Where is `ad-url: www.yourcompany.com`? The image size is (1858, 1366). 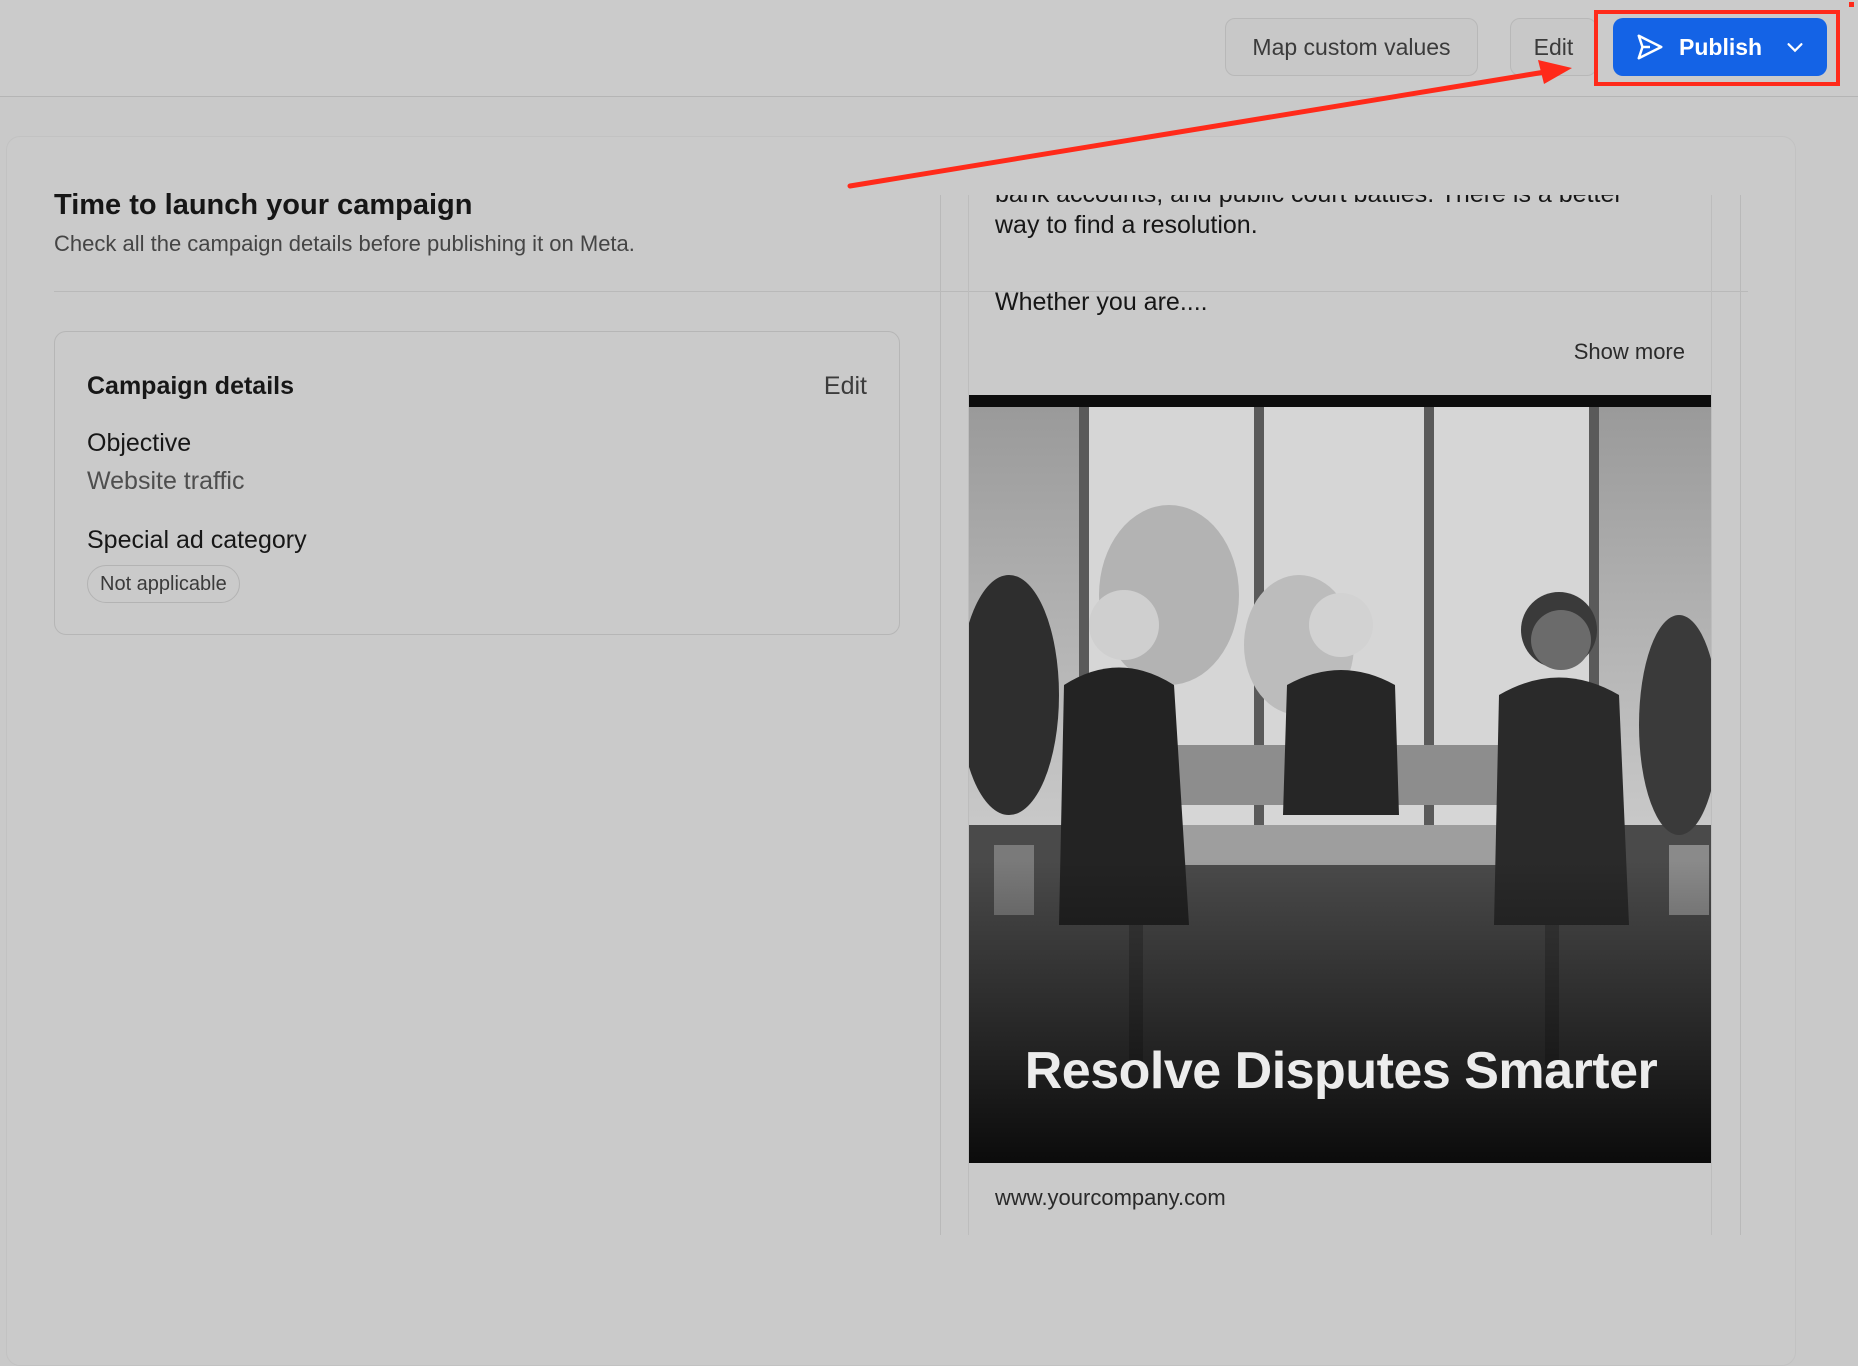 ad-url: www.yourcompany.com is located at coordinates (1110, 1197).